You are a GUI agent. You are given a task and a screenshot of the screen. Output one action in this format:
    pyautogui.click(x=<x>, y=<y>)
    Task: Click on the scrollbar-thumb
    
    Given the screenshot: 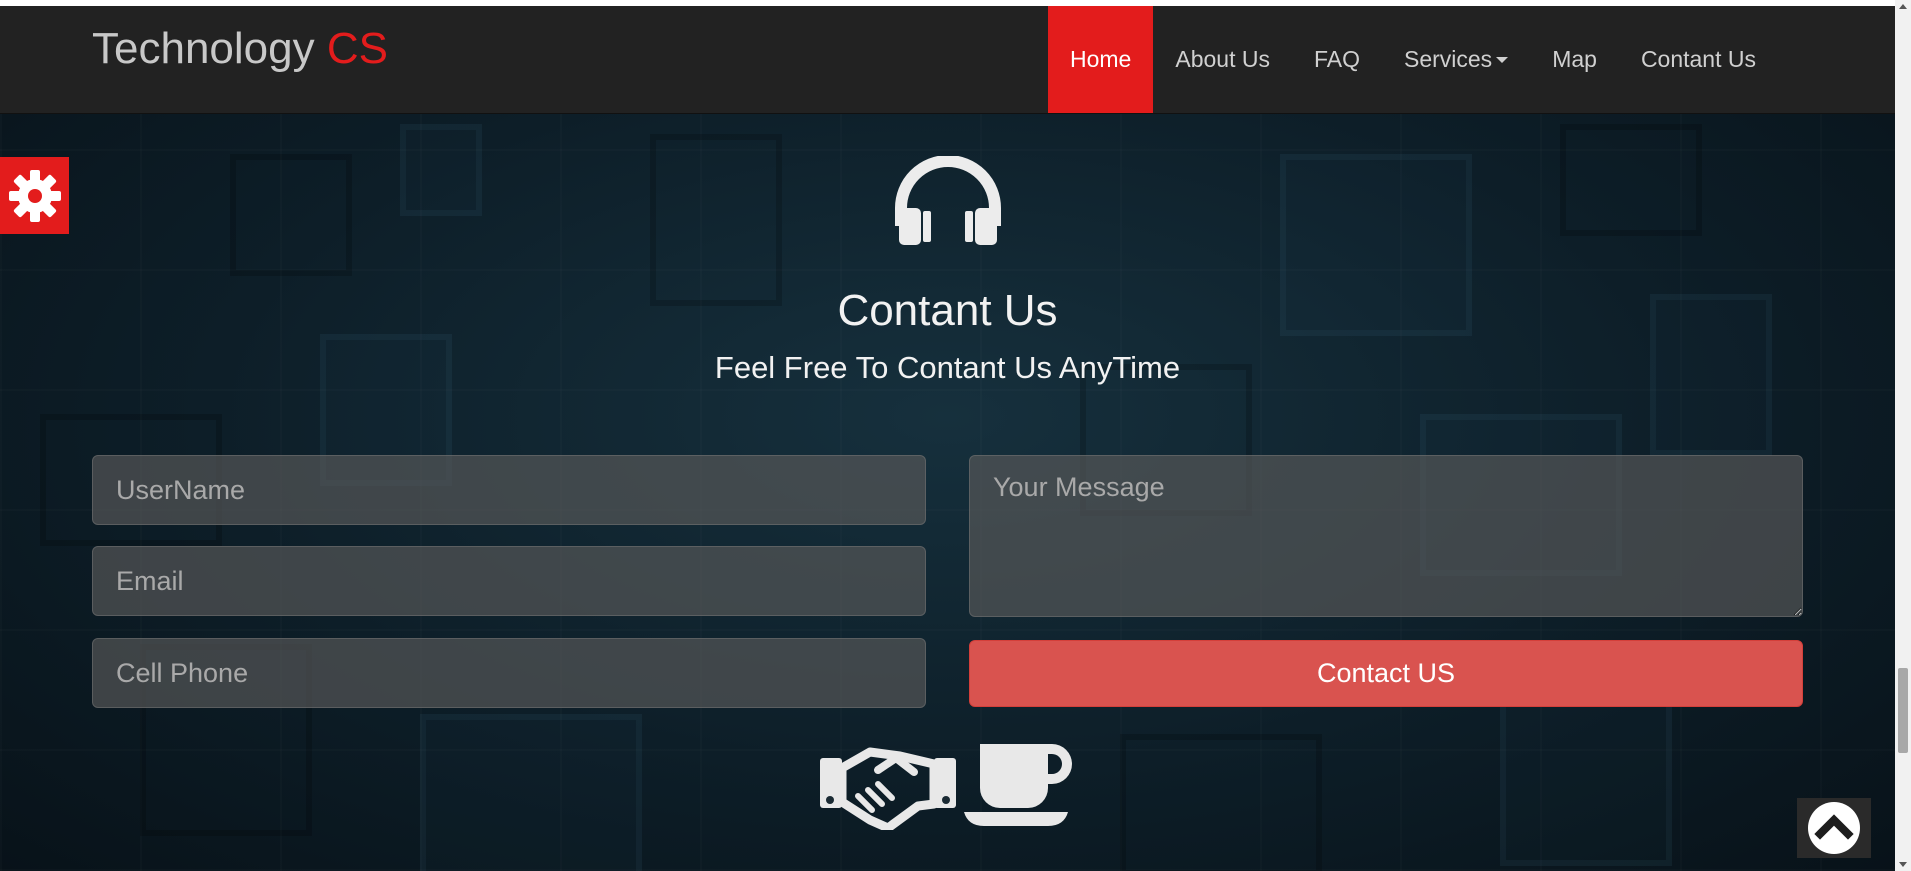 What is the action you would take?
    pyautogui.click(x=1903, y=710)
    